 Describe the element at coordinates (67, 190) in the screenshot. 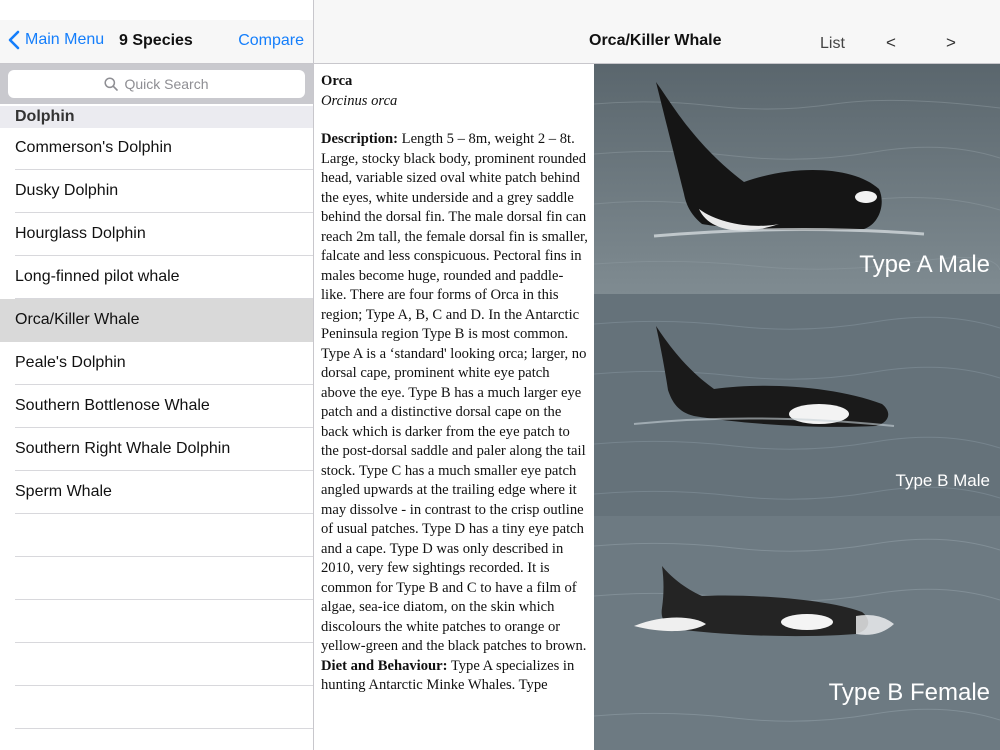

I see `list-item-label: Dusky Dolphin` at that location.